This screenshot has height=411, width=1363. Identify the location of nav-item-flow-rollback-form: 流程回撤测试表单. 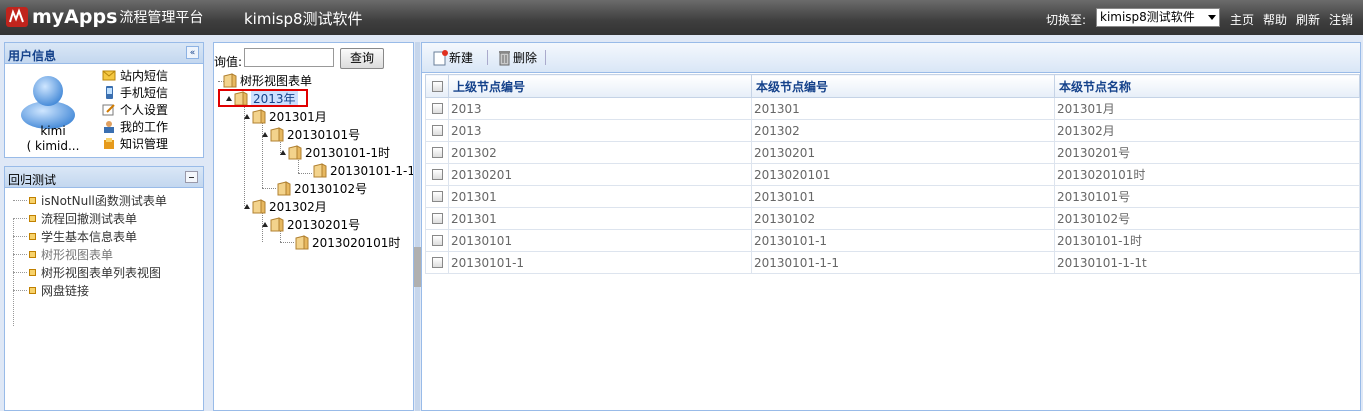
(90, 218).